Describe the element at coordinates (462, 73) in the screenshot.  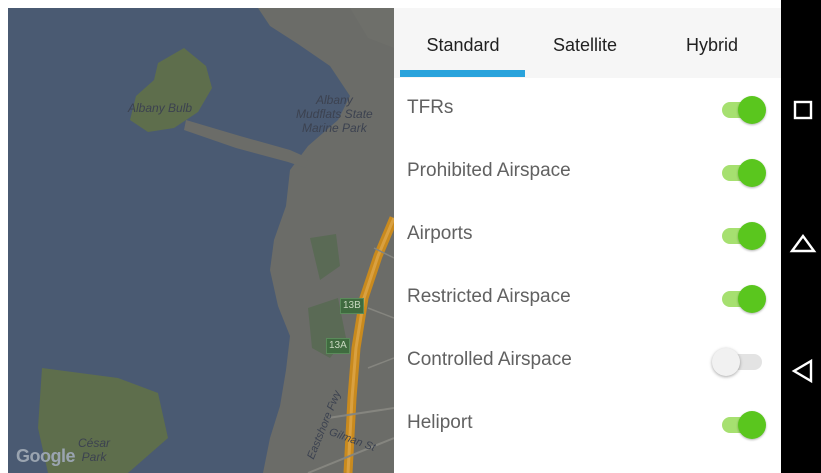
I see `tab-selected-indicator` at that location.